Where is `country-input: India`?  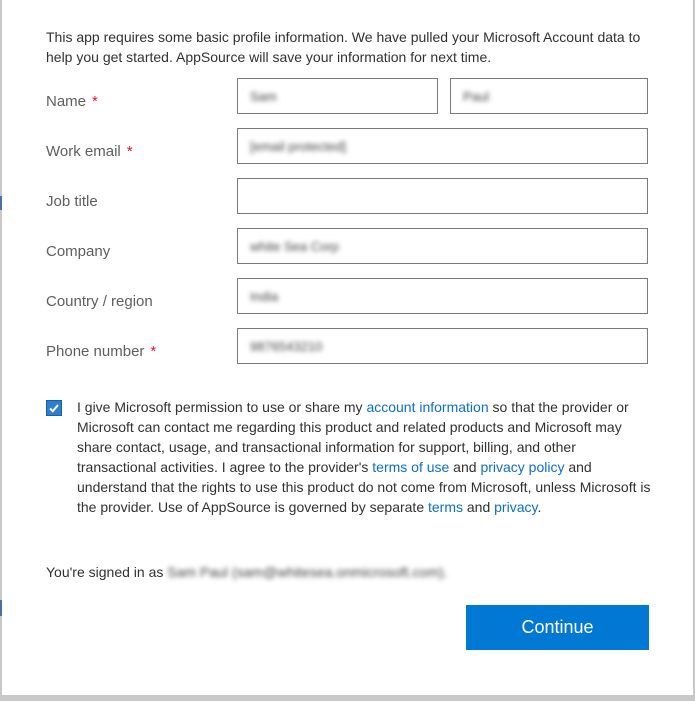
country-input: India is located at coordinates (442, 296).